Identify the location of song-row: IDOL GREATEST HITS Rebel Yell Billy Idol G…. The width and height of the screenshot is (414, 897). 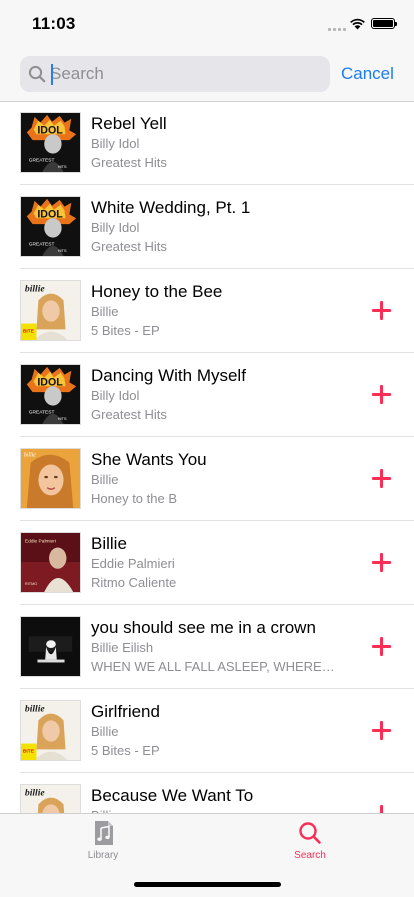
(207, 143).